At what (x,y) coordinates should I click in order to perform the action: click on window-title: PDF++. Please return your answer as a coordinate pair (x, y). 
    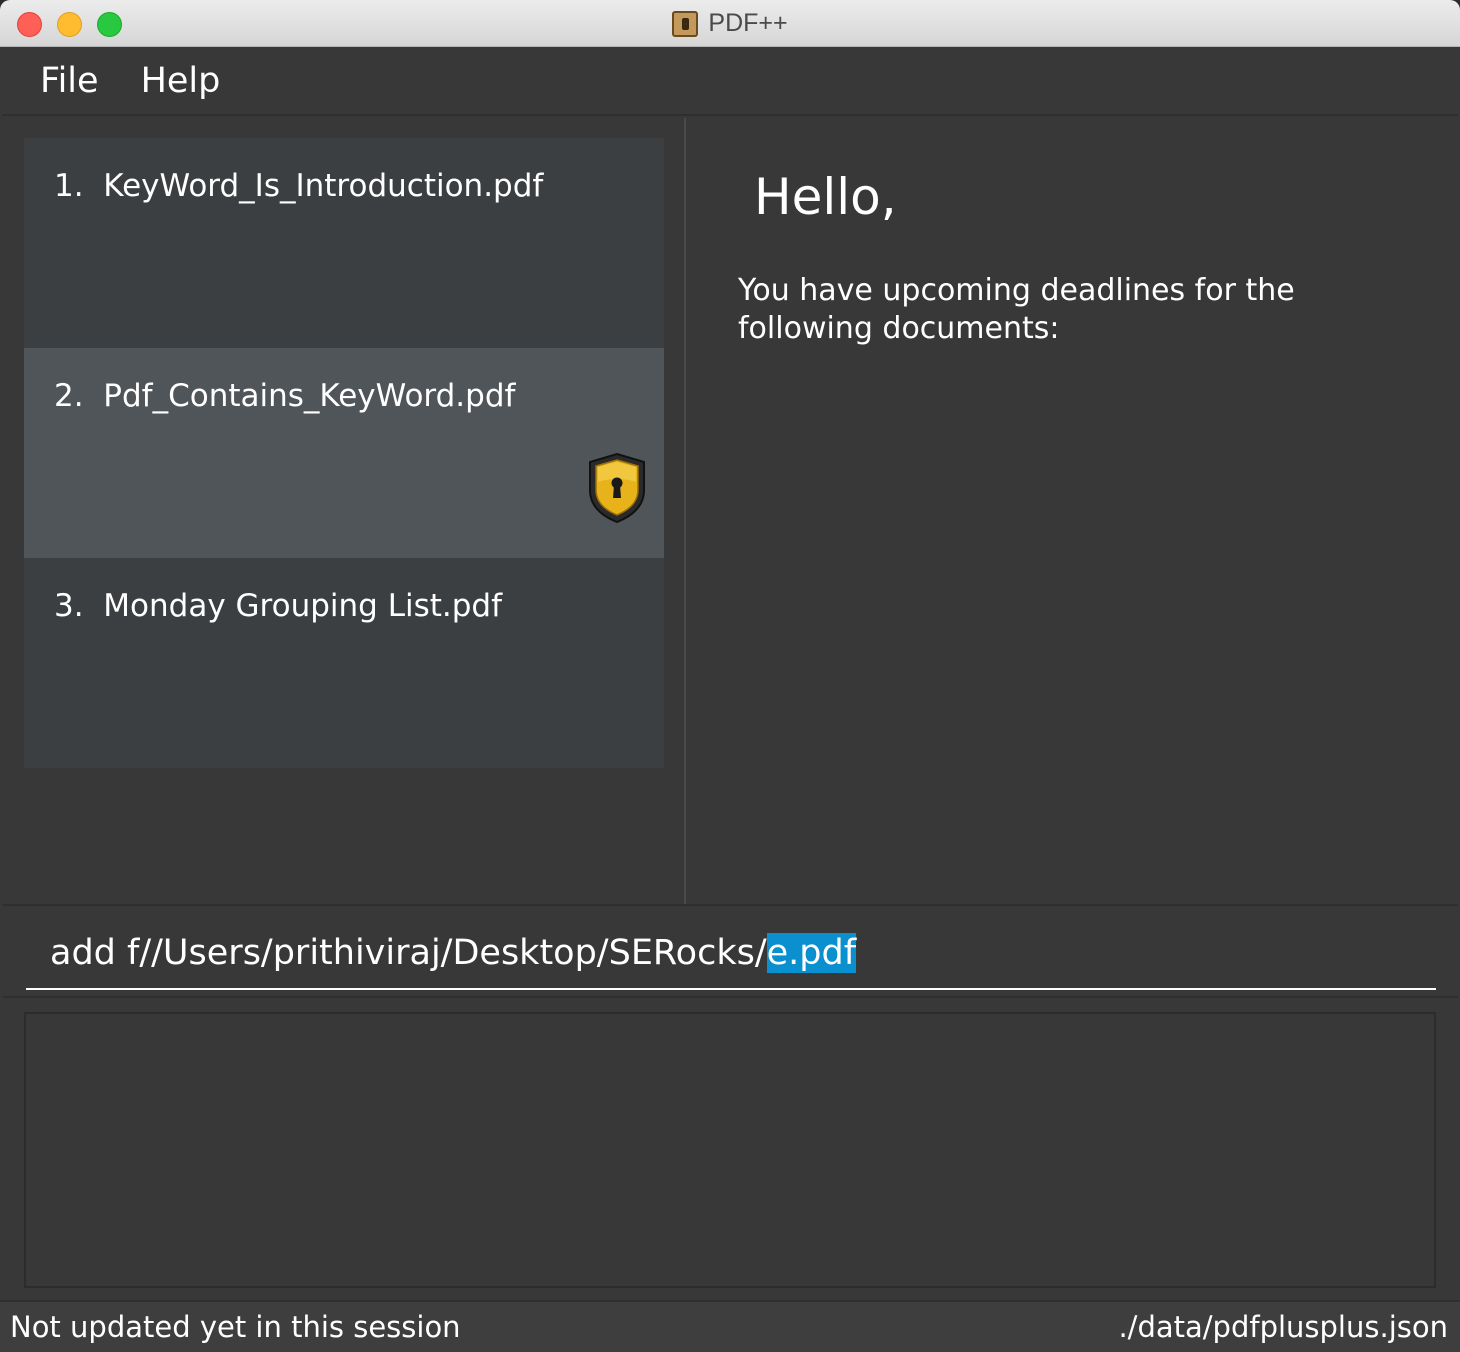
    Looking at the image, I should click on (748, 23).